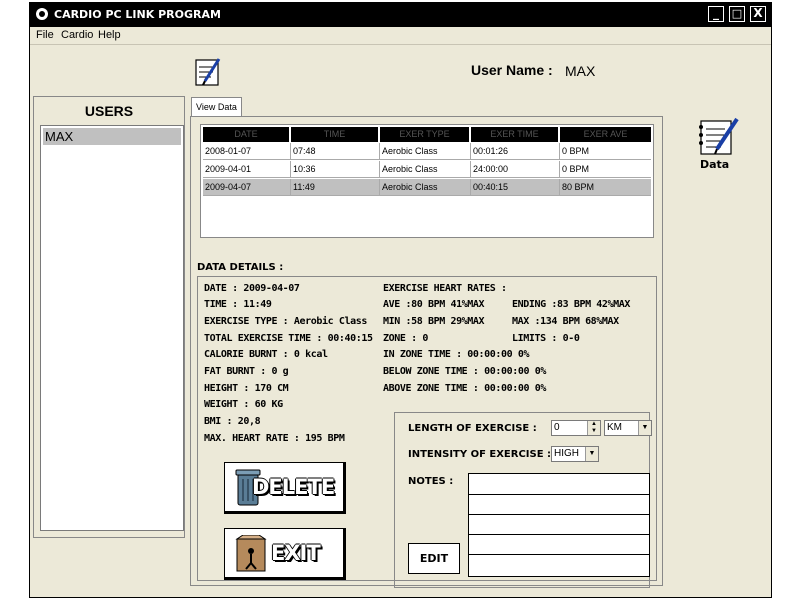 This screenshot has width=800, height=600. I want to click on minimize-button: _, so click(716, 14).